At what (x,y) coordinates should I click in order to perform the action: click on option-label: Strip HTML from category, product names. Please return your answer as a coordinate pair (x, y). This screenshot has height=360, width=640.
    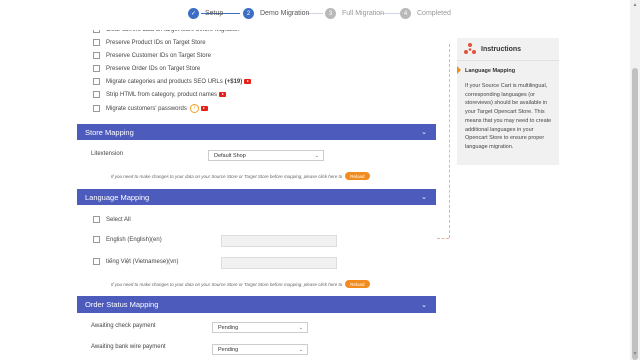
    Looking at the image, I should click on (162, 94).